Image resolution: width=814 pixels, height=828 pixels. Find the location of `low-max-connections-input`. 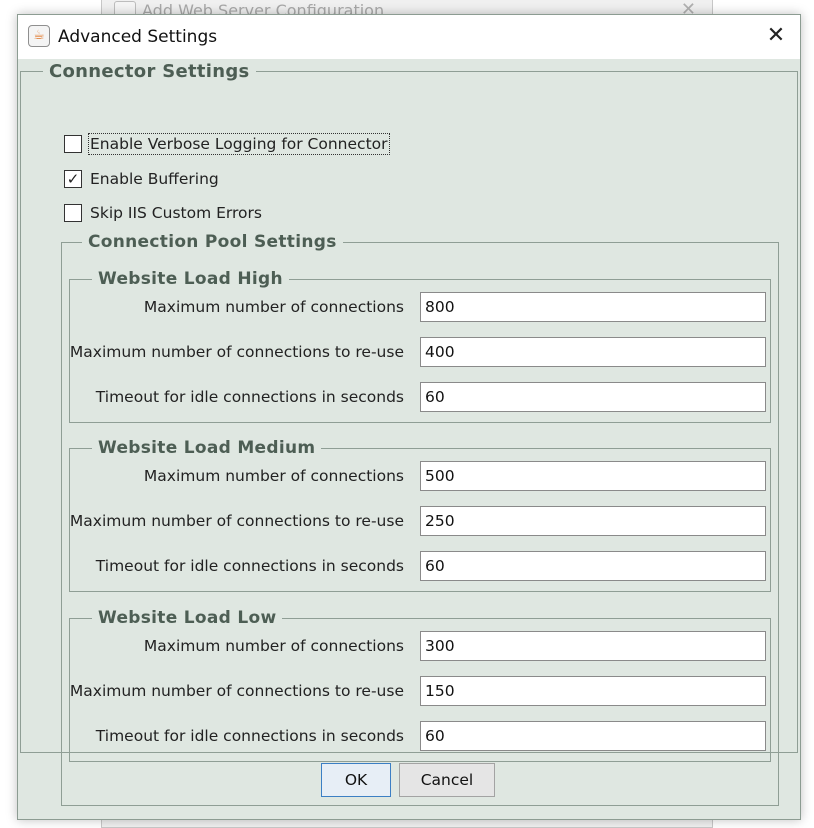

low-max-connections-input is located at coordinates (593, 646).